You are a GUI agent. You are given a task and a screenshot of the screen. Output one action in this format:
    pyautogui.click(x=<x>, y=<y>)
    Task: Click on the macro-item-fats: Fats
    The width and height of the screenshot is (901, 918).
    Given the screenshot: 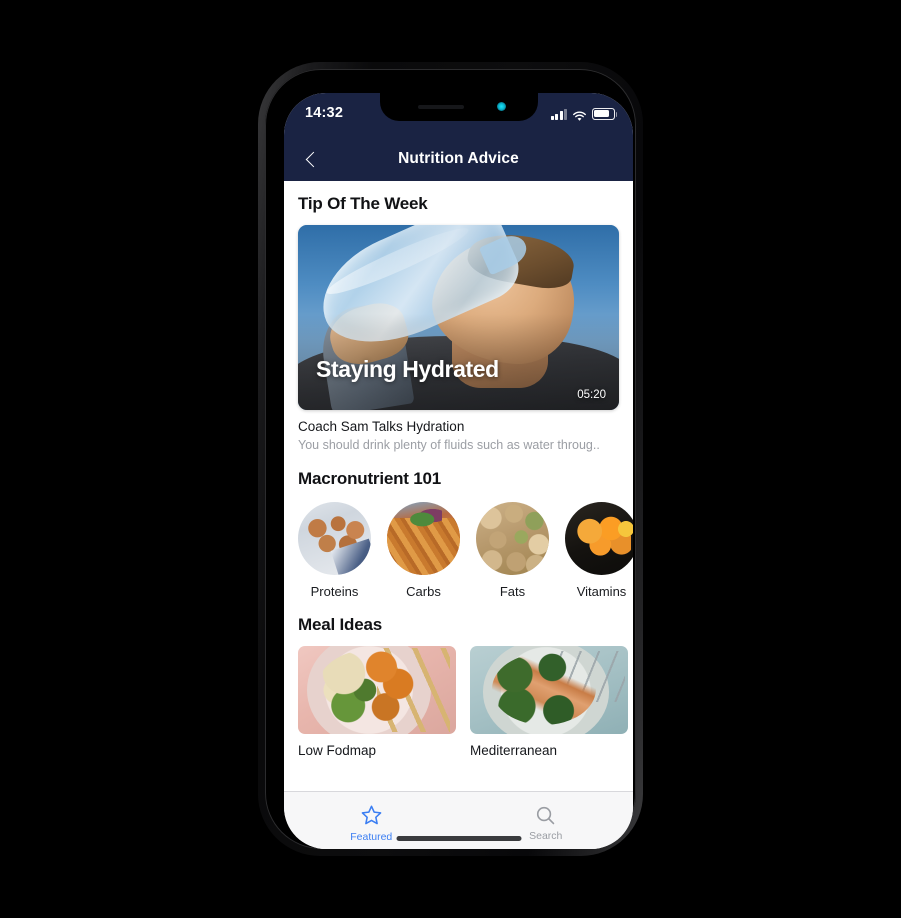 What is the action you would take?
    pyautogui.click(x=512, y=550)
    